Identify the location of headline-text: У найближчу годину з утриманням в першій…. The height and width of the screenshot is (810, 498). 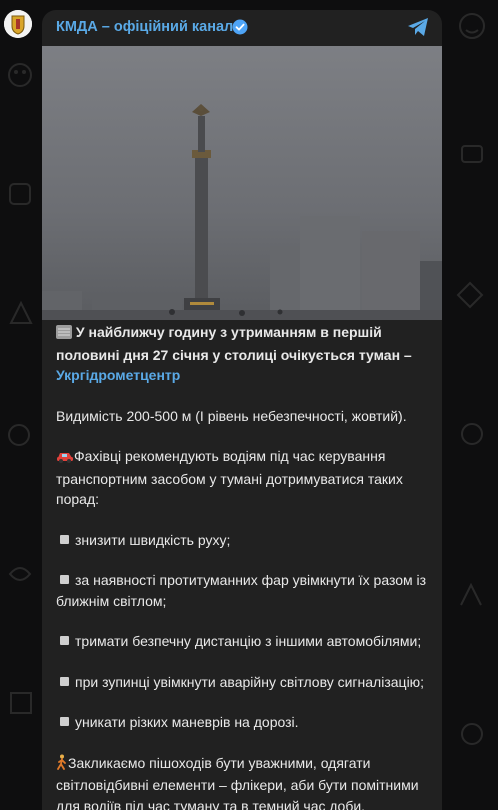
(234, 343).